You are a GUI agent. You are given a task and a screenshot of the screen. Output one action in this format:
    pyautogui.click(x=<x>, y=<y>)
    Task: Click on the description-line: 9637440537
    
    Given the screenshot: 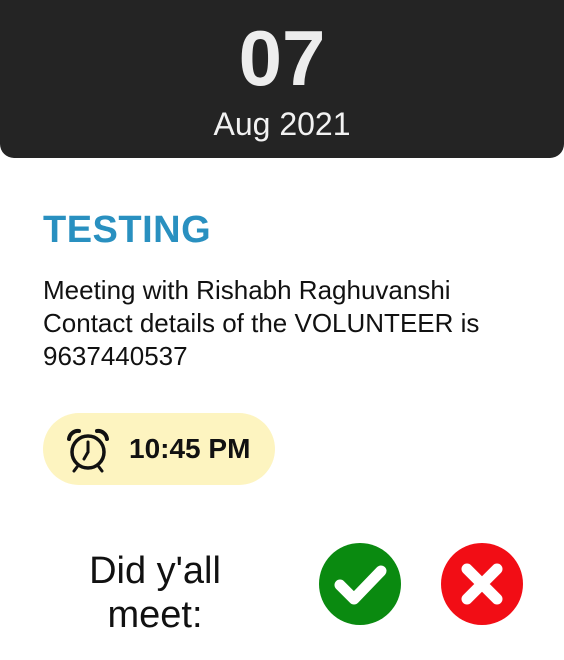 What is the action you would take?
    pyautogui.click(x=115, y=356)
    